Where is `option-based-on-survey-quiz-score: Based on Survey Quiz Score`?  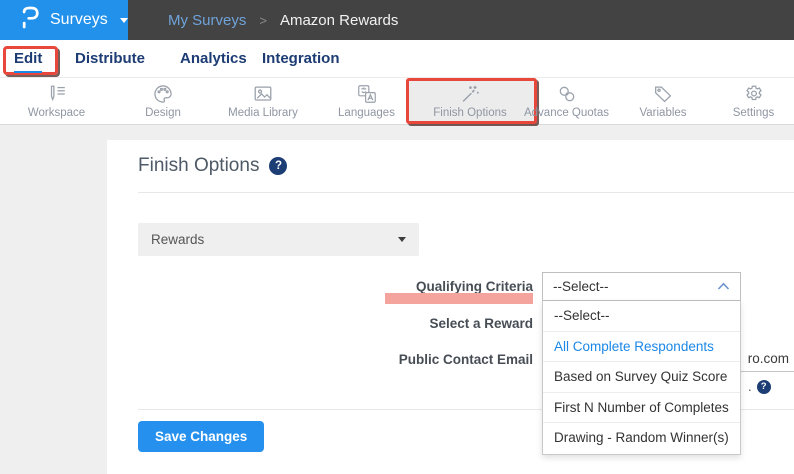 option-based-on-survey-quiz-score: Based on Survey Quiz Score is located at coordinates (641, 377).